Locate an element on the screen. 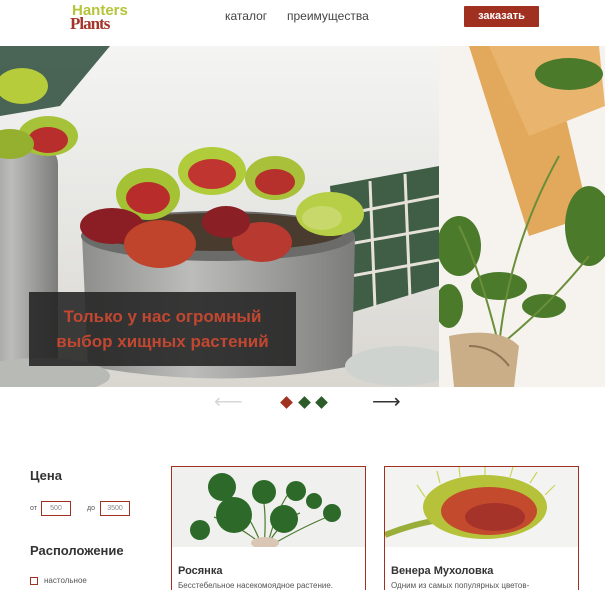 The image size is (605, 590). nav-benefits: преимущества is located at coordinates (328, 16).